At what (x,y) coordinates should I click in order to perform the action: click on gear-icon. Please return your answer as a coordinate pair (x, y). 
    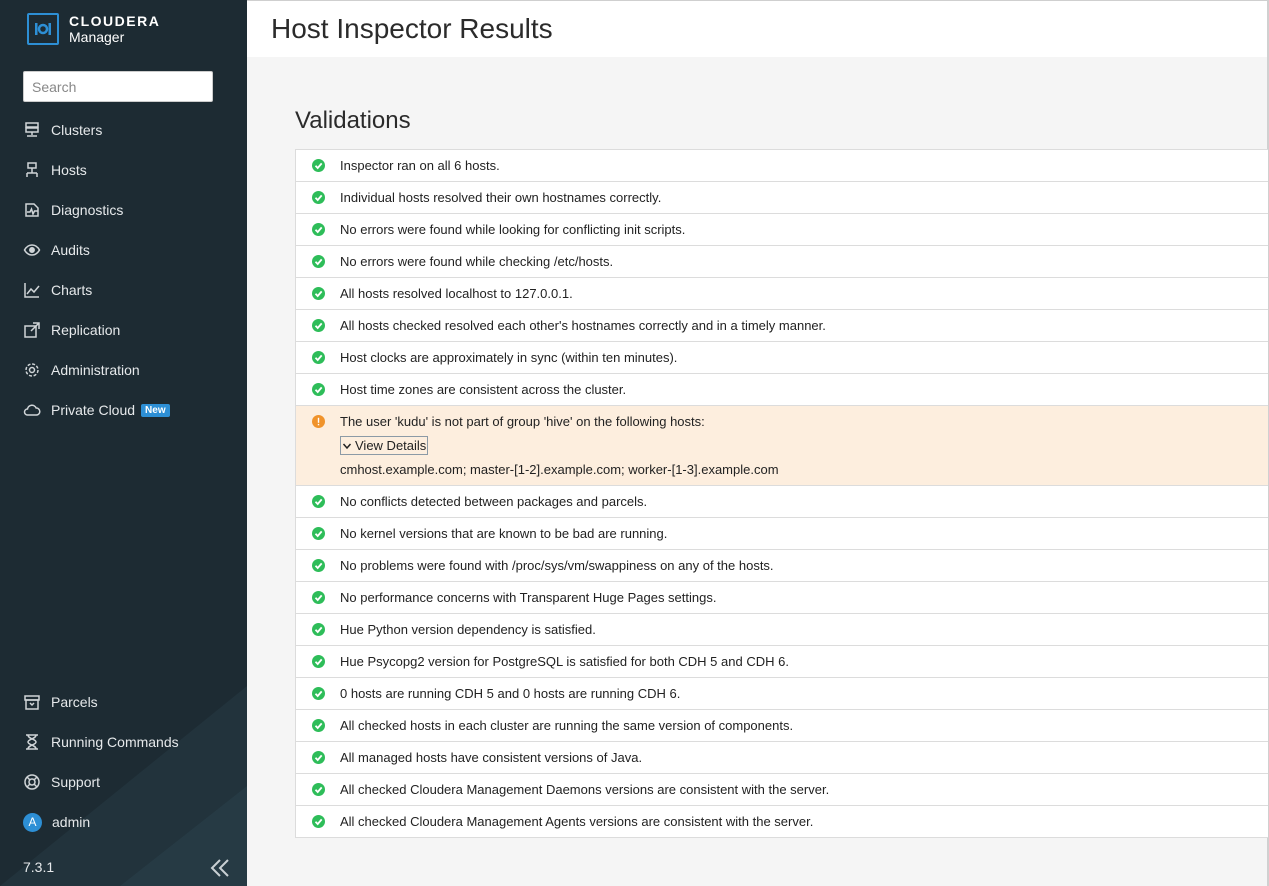
    Looking at the image, I should click on (32, 370).